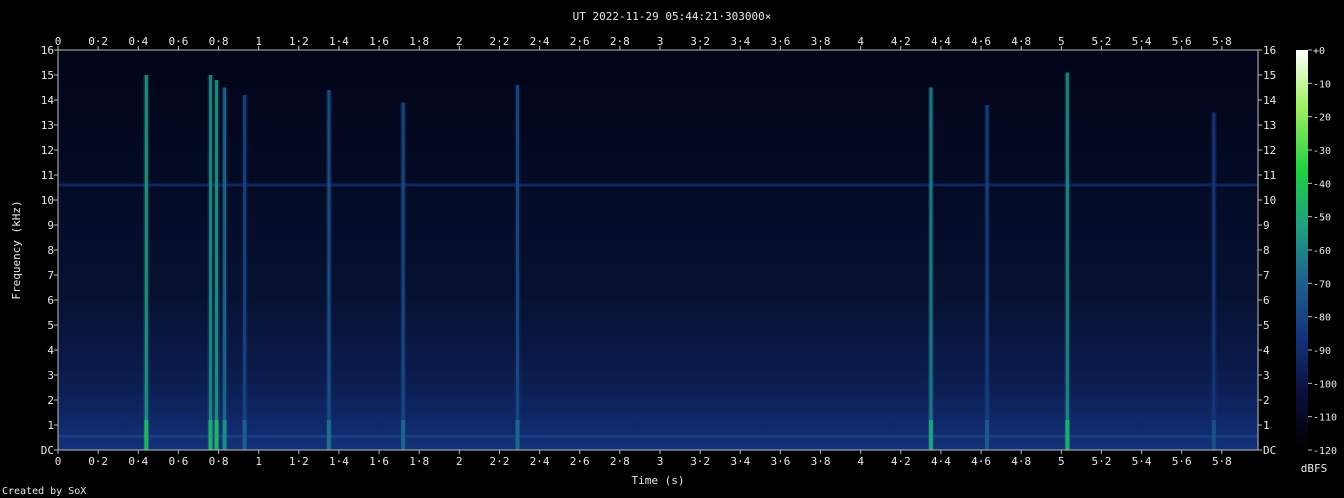 This screenshot has width=1344, height=498. Describe the element at coordinates (780, 41) in the screenshot. I see `x-tick-label: 3·6` at that location.